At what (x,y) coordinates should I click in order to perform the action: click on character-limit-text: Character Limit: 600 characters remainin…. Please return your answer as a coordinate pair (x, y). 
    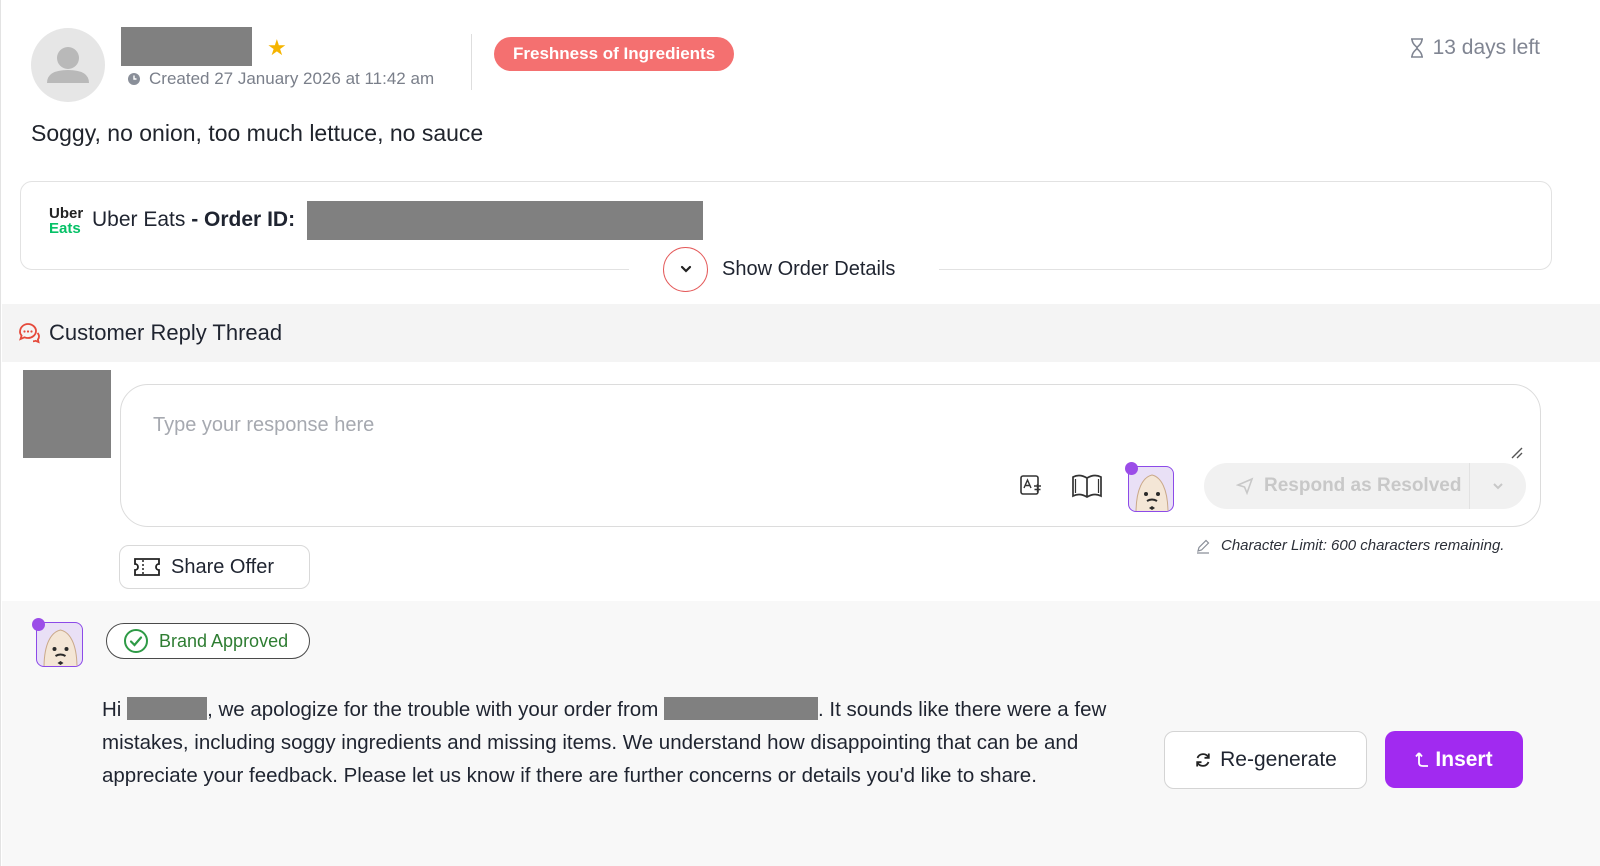
    Looking at the image, I should click on (1363, 545).